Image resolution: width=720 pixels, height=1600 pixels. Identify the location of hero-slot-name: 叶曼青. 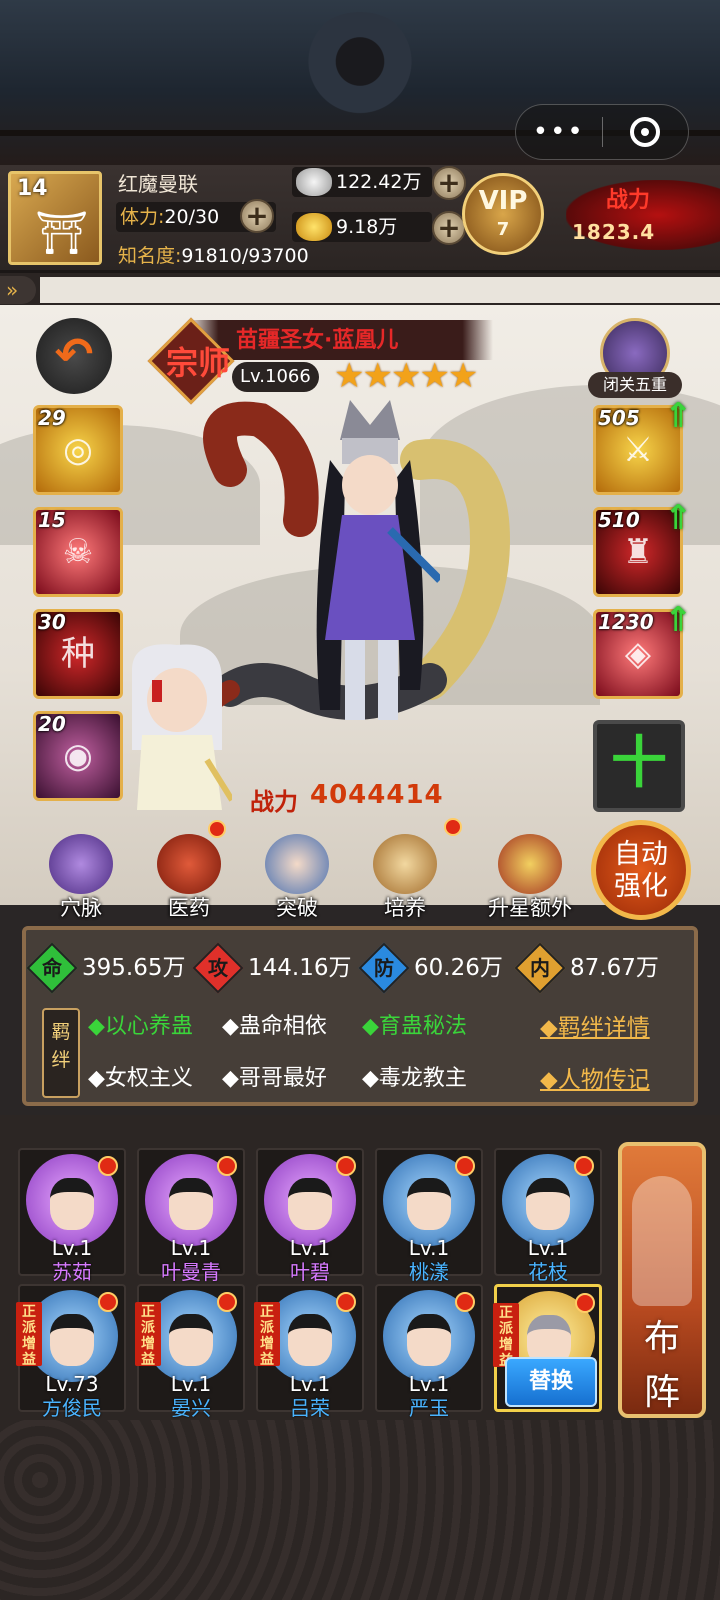
(191, 1272).